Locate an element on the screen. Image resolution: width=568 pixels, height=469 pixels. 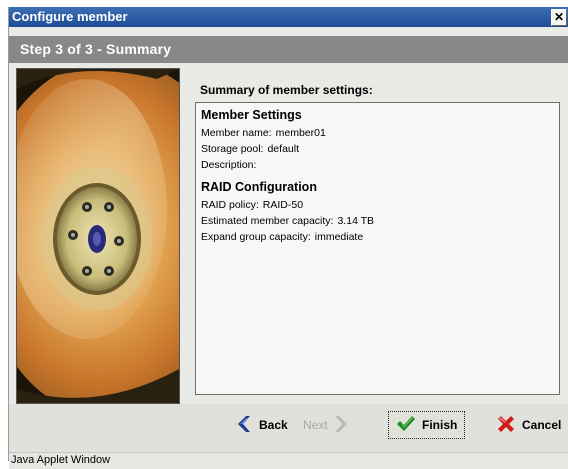
estimated-capacity-label: Estimated member capacity: is located at coordinates (267, 221).